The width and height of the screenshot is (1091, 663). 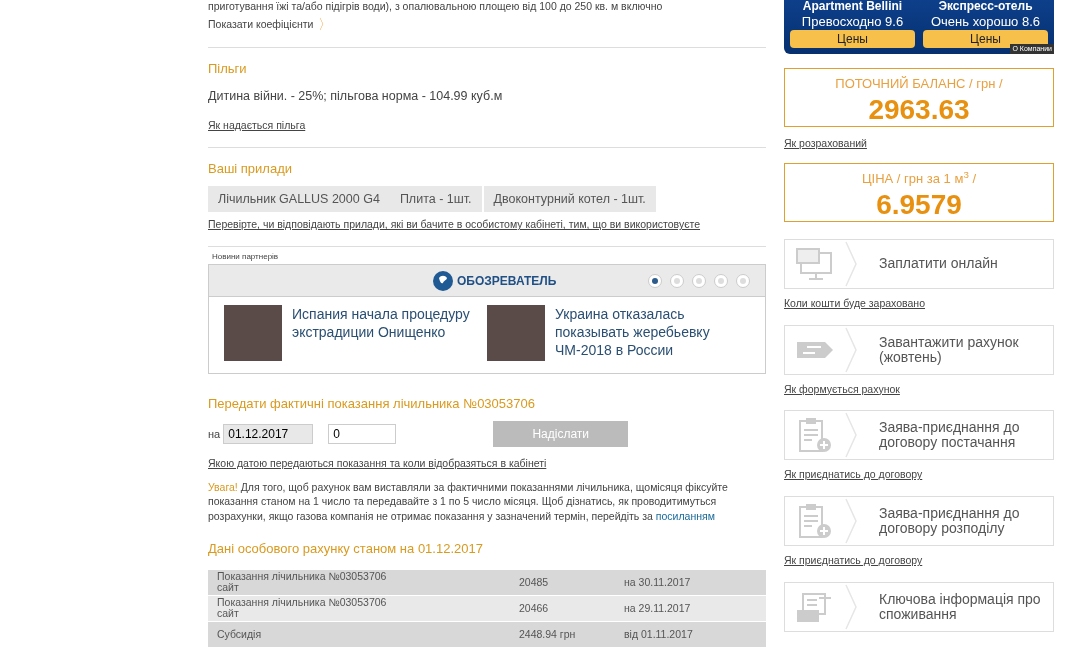 What do you see at coordinates (815, 263) in the screenshot?
I see `monitor-icon` at bounding box center [815, 263].